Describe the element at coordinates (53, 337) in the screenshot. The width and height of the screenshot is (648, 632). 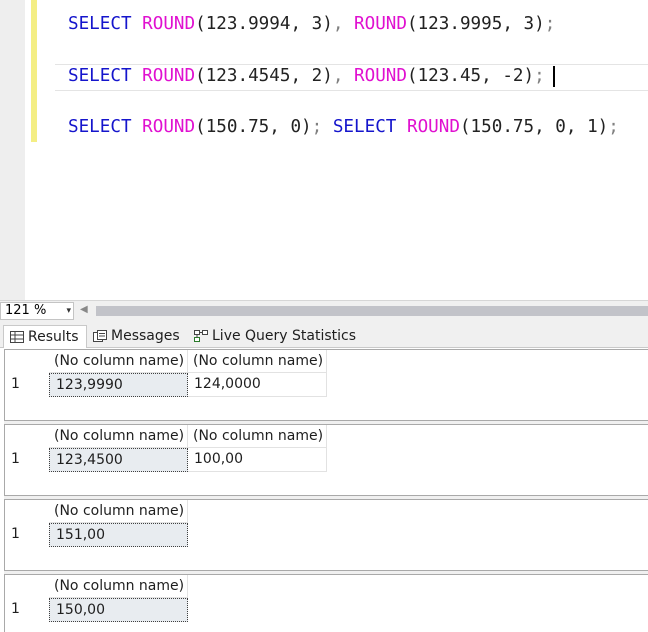
I see `tab-label: Results` at that location.